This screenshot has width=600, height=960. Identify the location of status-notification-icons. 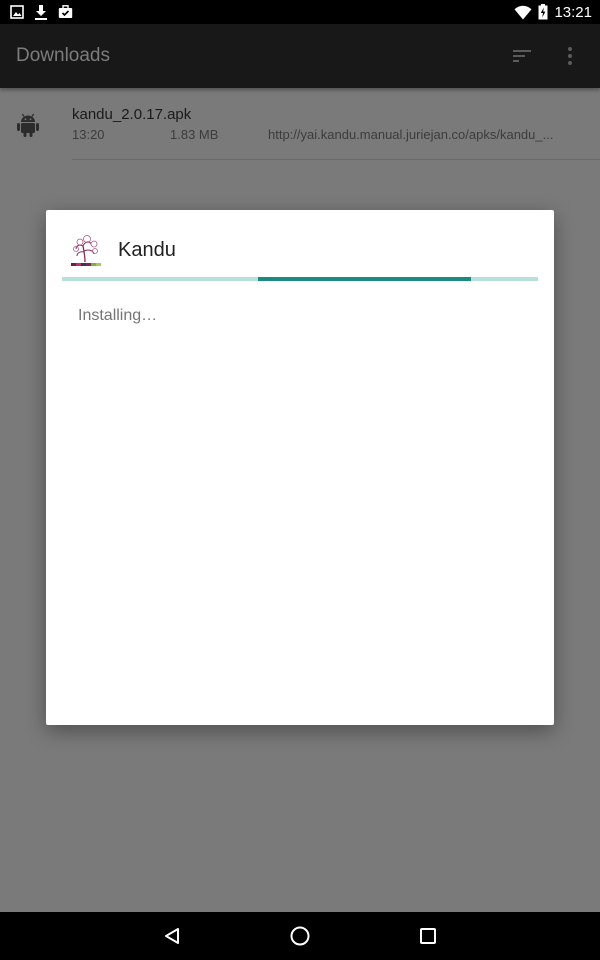
(41, 12).